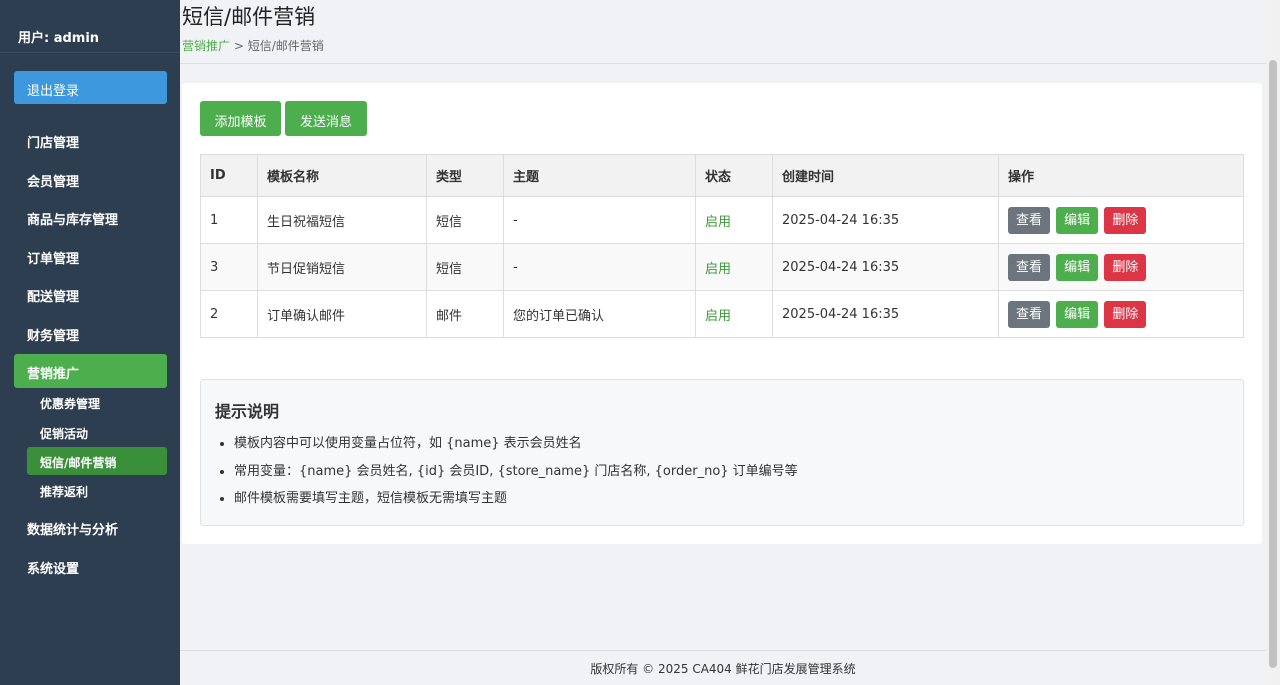  I want to click on current-user-label: 用户: admin, so click(90, 26).